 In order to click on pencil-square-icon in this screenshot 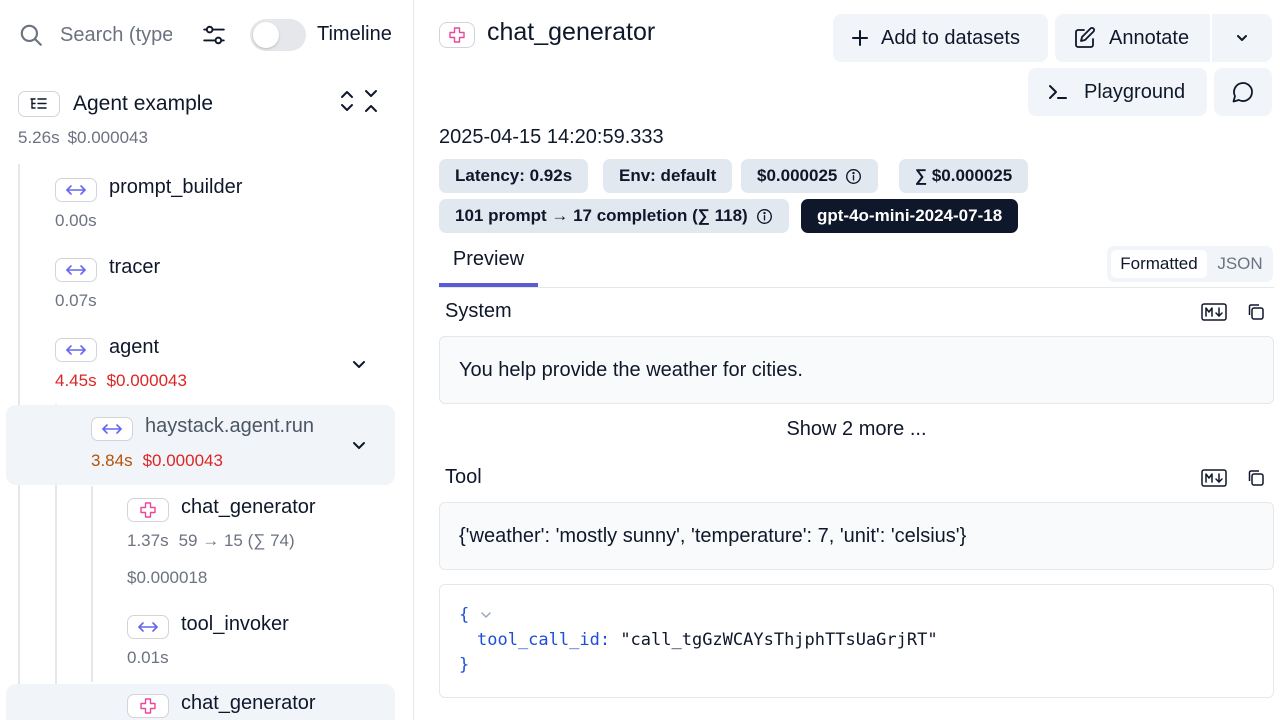, I will do `click(1085, 37)`.